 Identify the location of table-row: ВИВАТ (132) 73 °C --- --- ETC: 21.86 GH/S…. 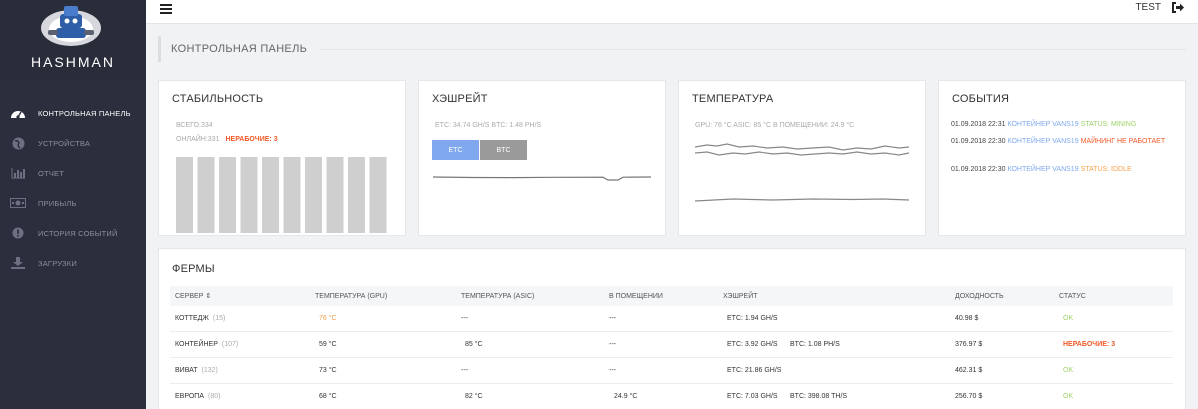
(671, 371).